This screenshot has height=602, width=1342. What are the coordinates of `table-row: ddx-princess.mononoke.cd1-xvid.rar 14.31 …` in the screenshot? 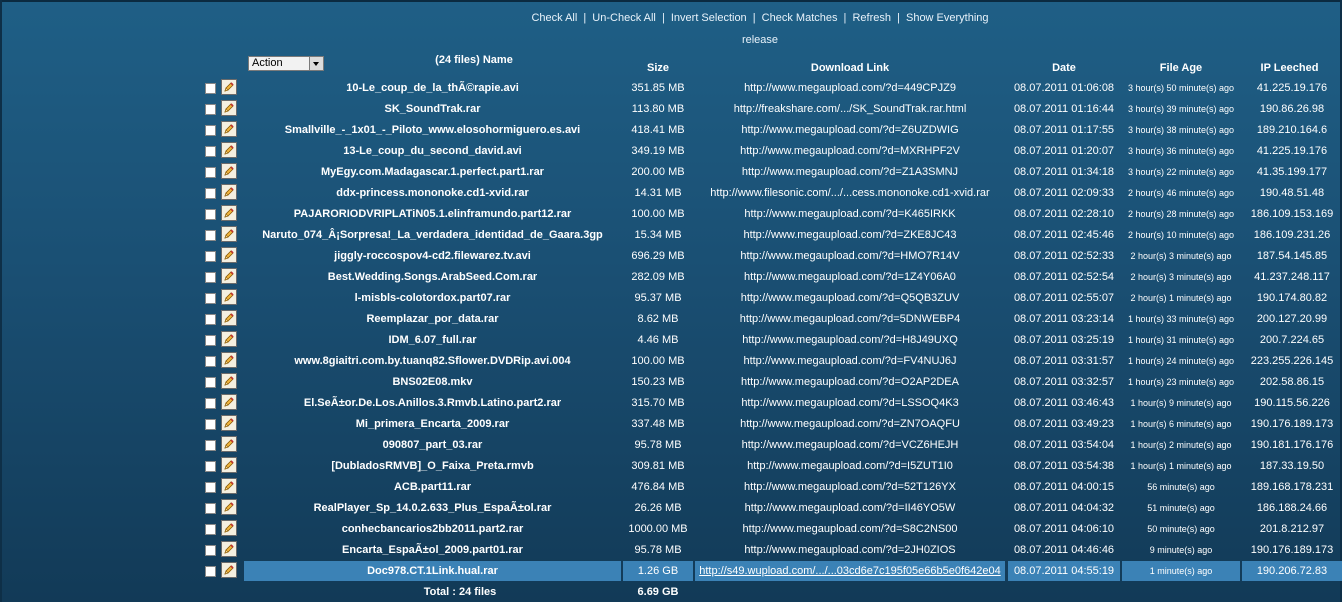 It's located at (768, 193).